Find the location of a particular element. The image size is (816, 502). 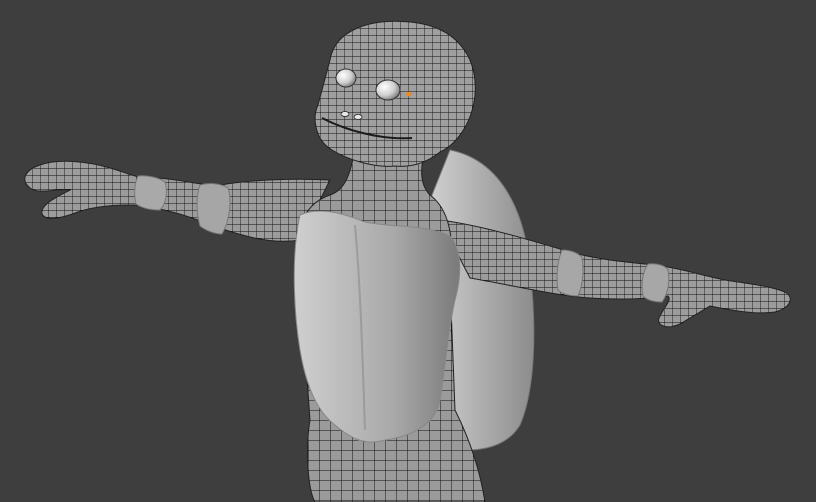

nostril-right is located at coordinates (358, 117).